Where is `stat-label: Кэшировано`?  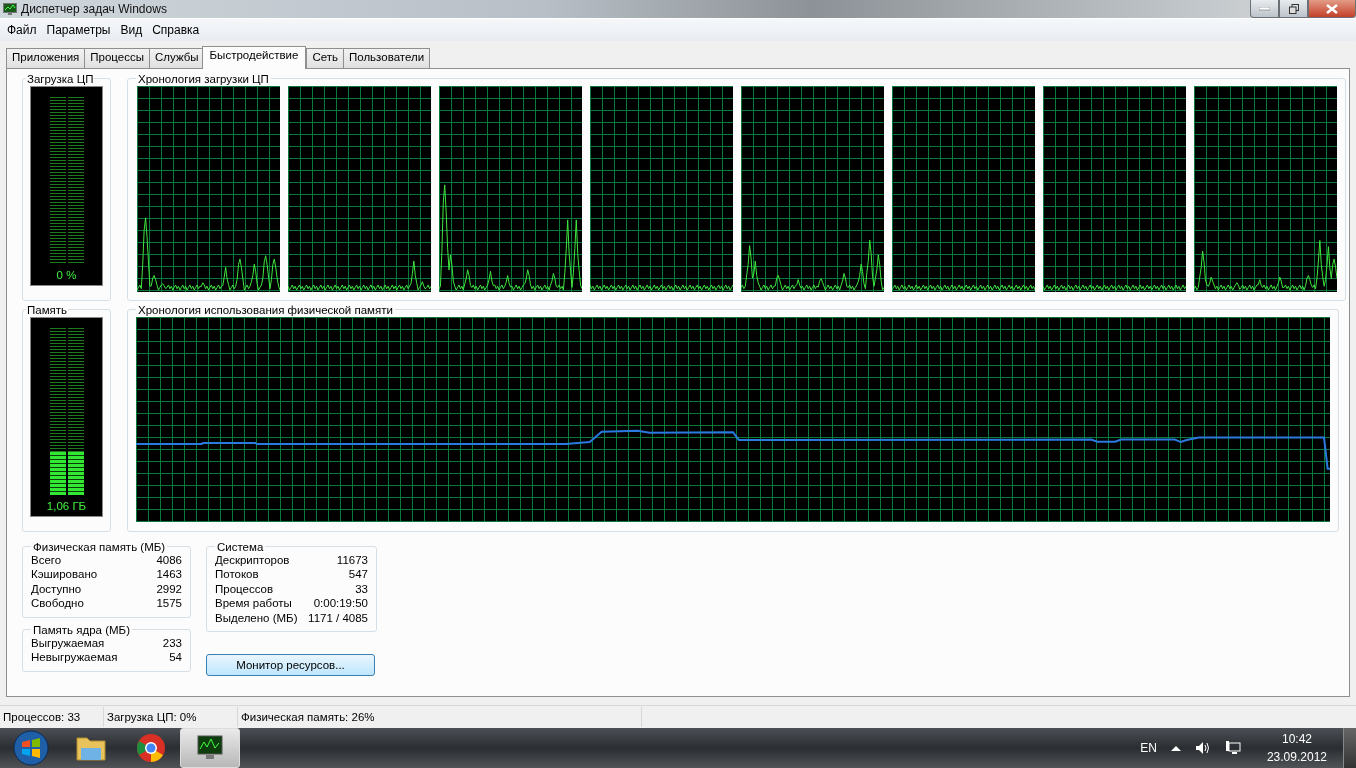 stat-label: Кэшировано is located at coordinates (64, 574).